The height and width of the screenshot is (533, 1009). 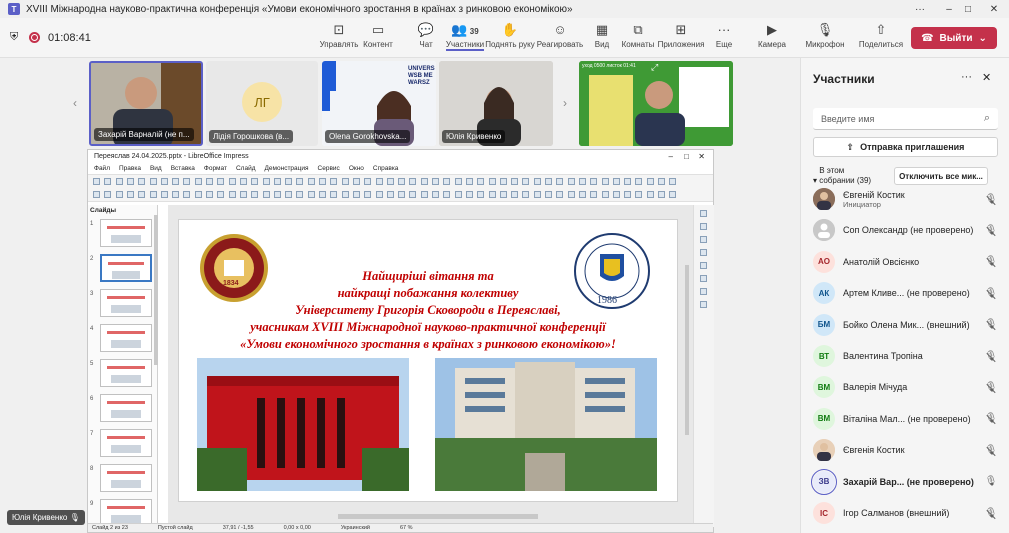 I want to click on participant-row: АО Анатолій Овсієнко 🎙, so click(x=905, y=262).